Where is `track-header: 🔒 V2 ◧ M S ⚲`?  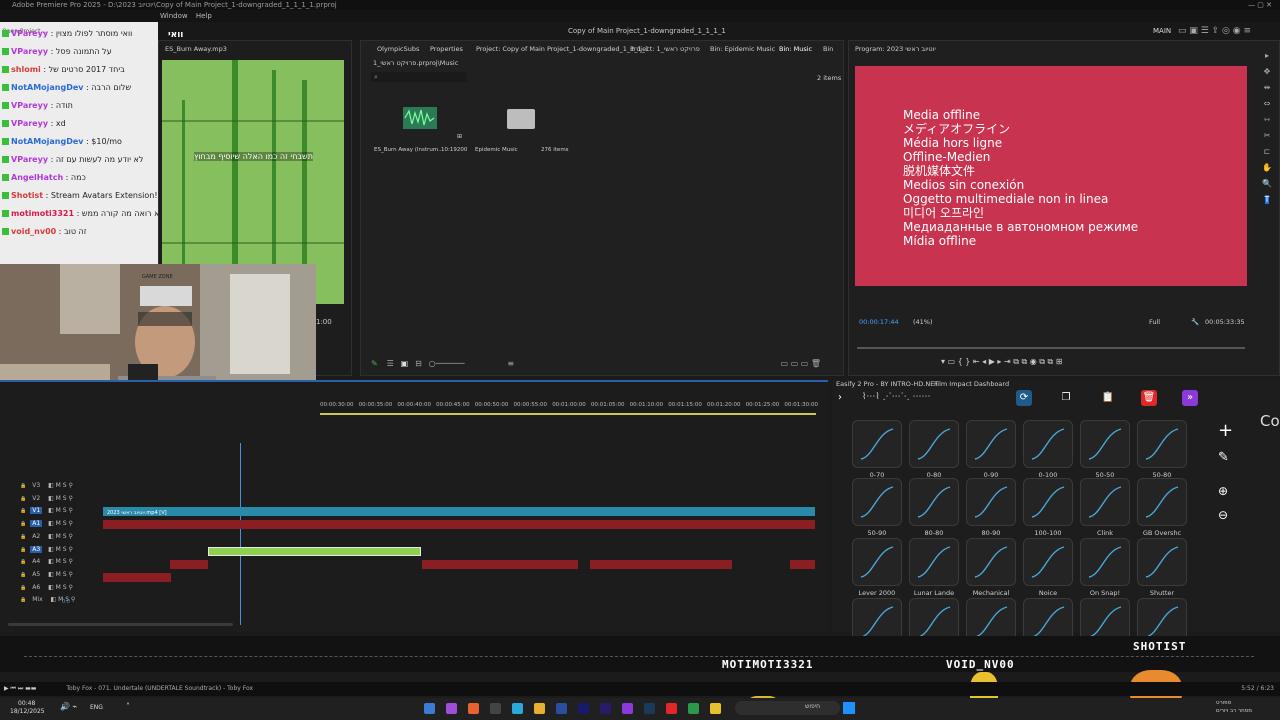 track-header: 🔒 V2 ◧ M S ⚲ is located at coordinates (60, 500).